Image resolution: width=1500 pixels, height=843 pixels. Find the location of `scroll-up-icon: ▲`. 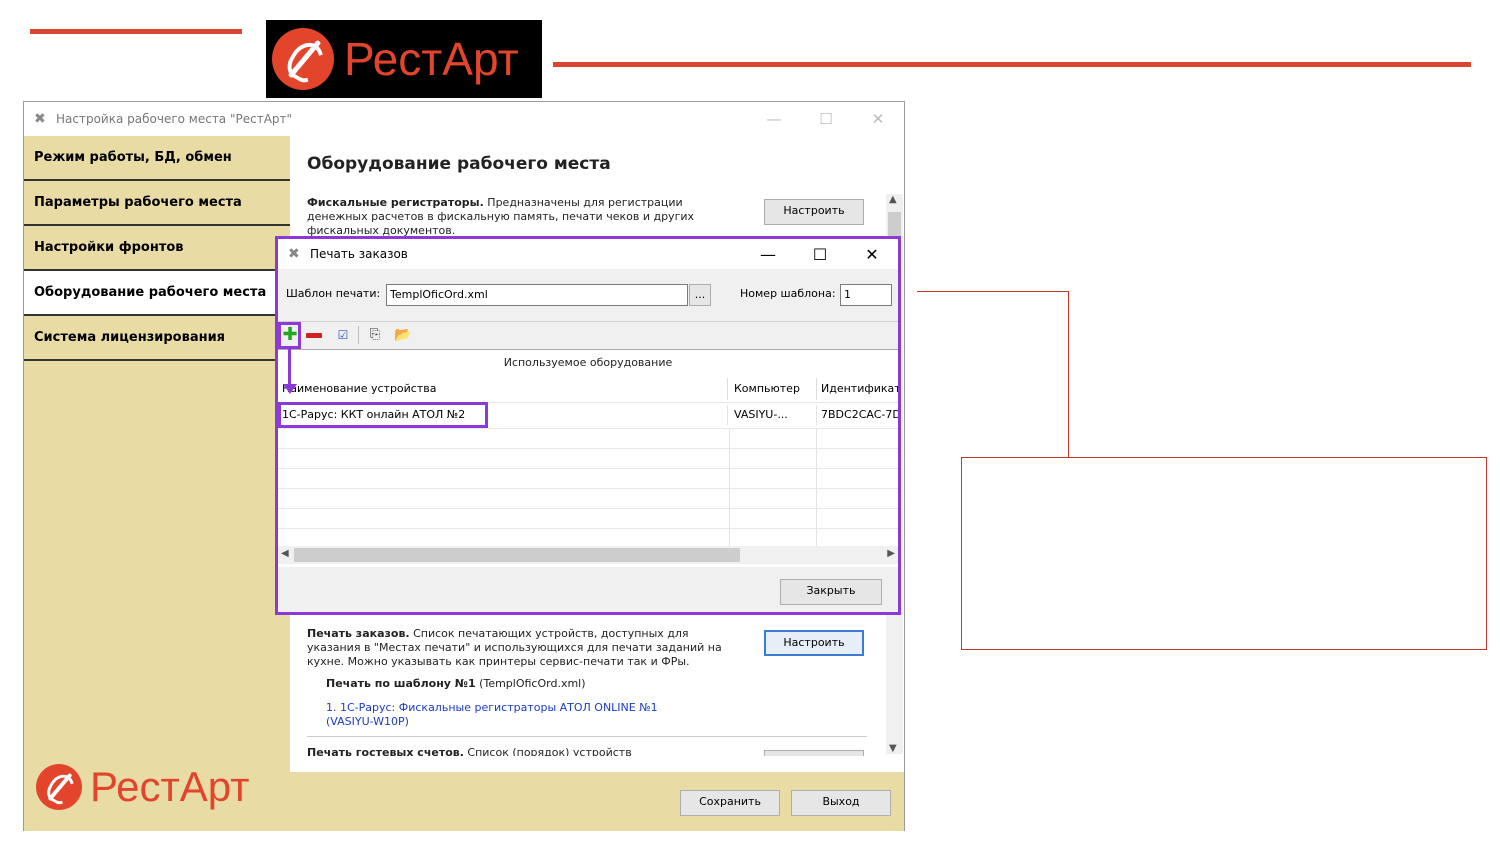

scroll-up-icon: ▲ is located at coordinates (893, 199).